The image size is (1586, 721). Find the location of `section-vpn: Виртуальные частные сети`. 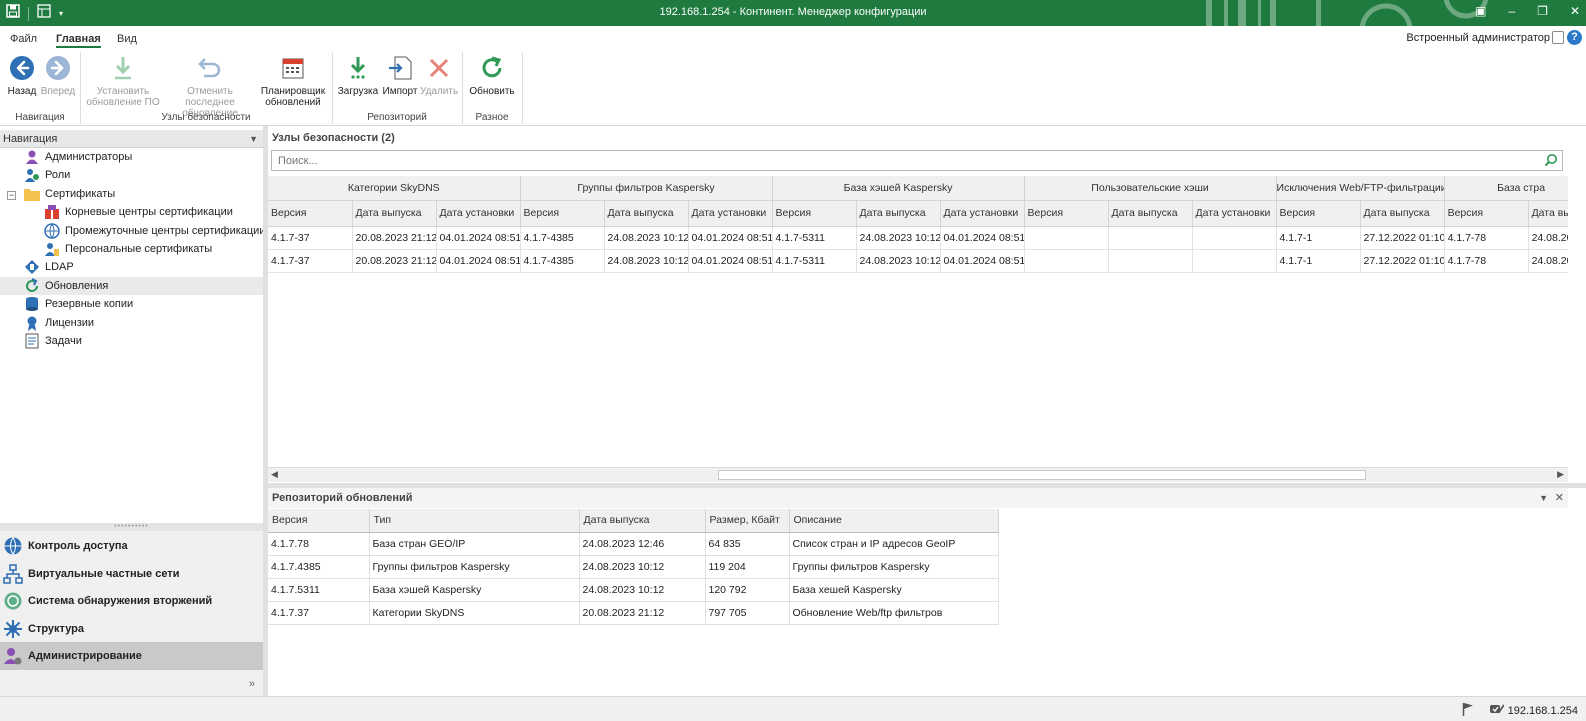

section-vpn: Виртуальные частные сети is located at coordinates (131, 574).